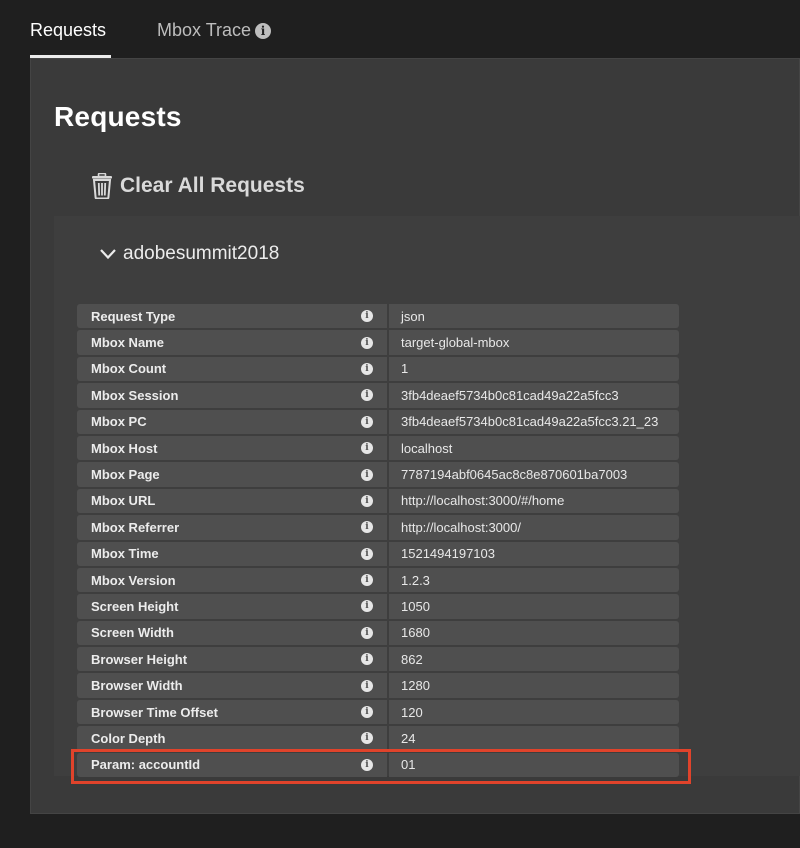  I want to click on row-value: 24, so click(534, 738).